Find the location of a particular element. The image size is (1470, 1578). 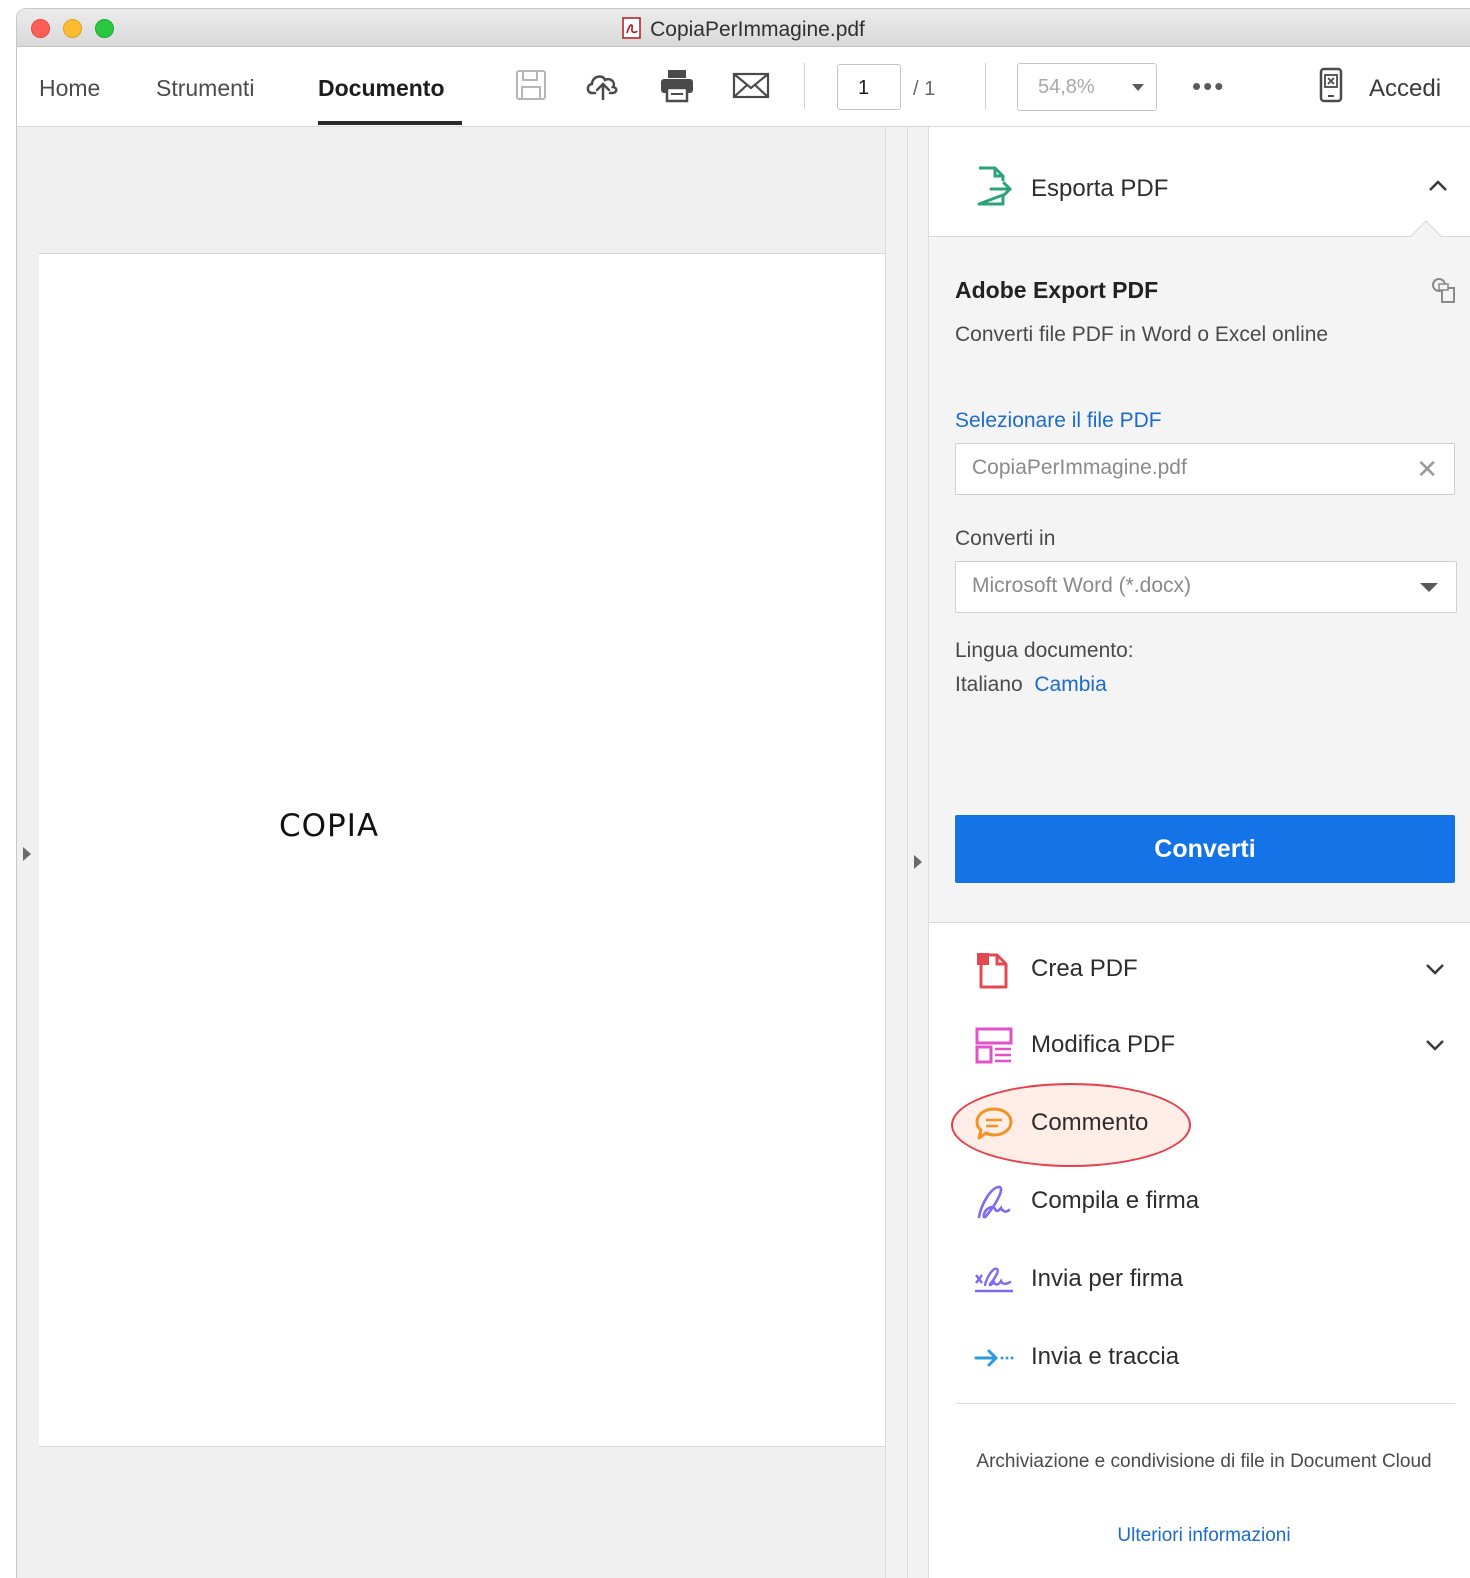

selected-file-field: CopiaPerImmagine.pdf ✕ is located at coordinates (1205, 469).